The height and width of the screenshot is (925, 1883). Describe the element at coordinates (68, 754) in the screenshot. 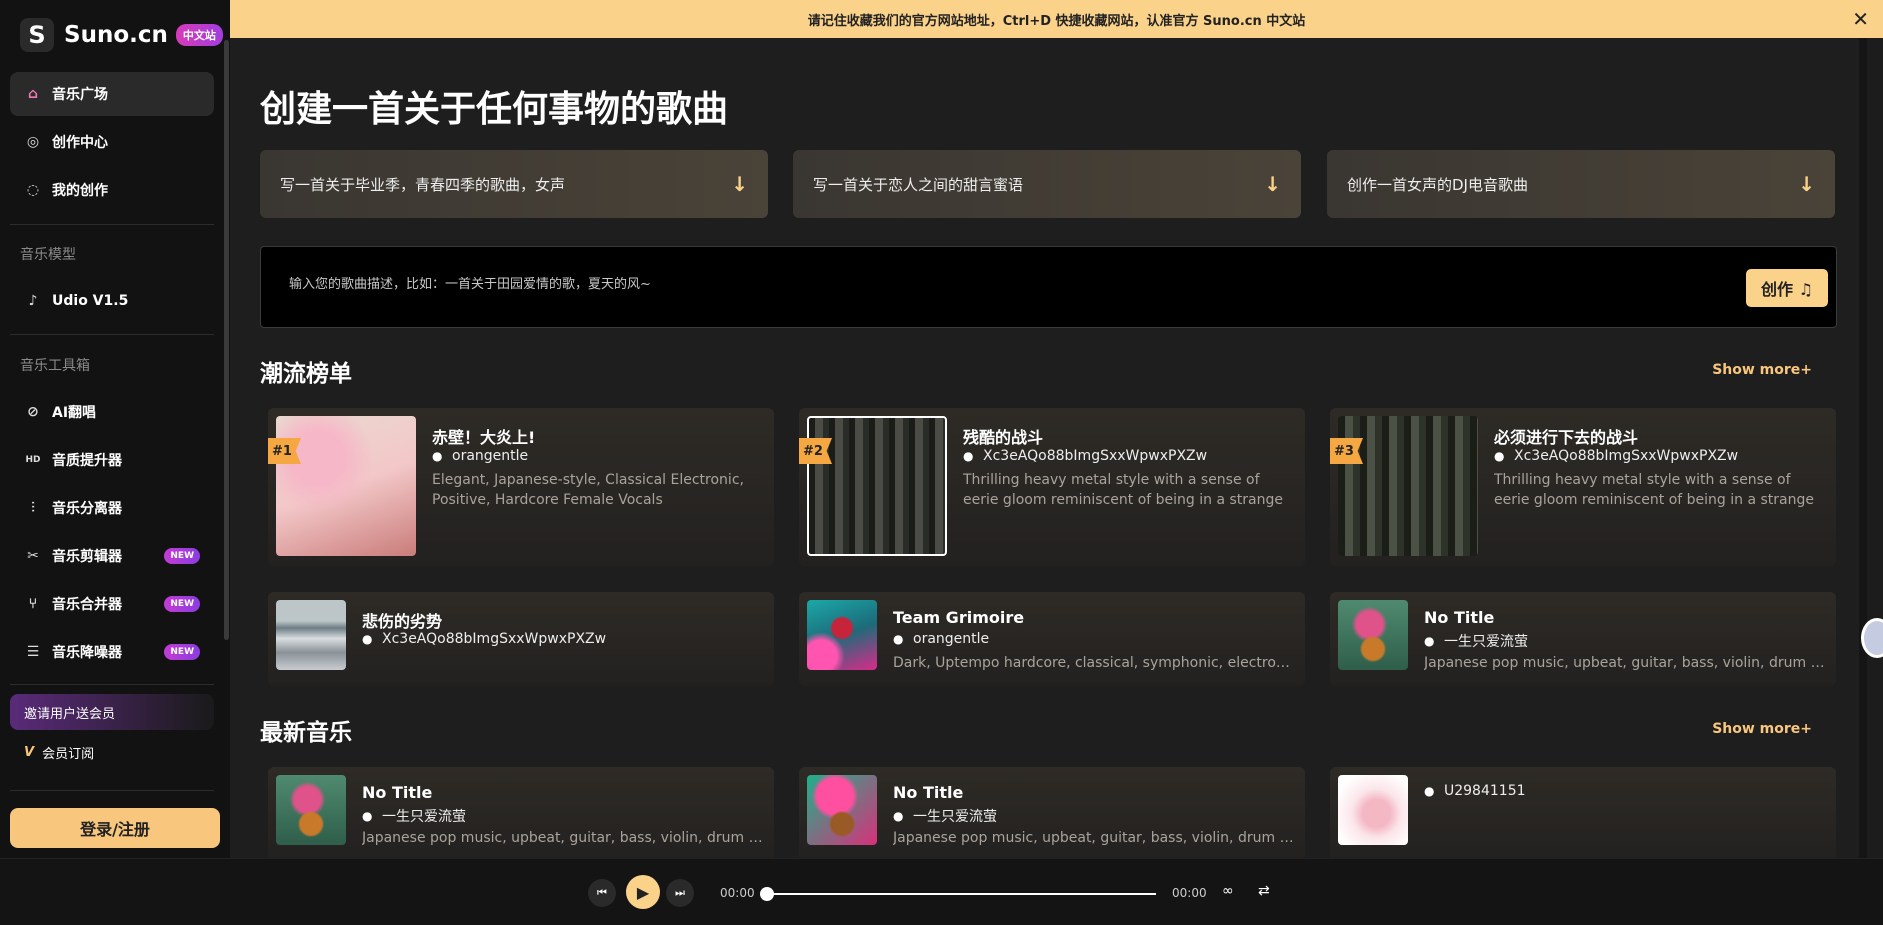

I see `subscription-label: 会员订阅` at that location.